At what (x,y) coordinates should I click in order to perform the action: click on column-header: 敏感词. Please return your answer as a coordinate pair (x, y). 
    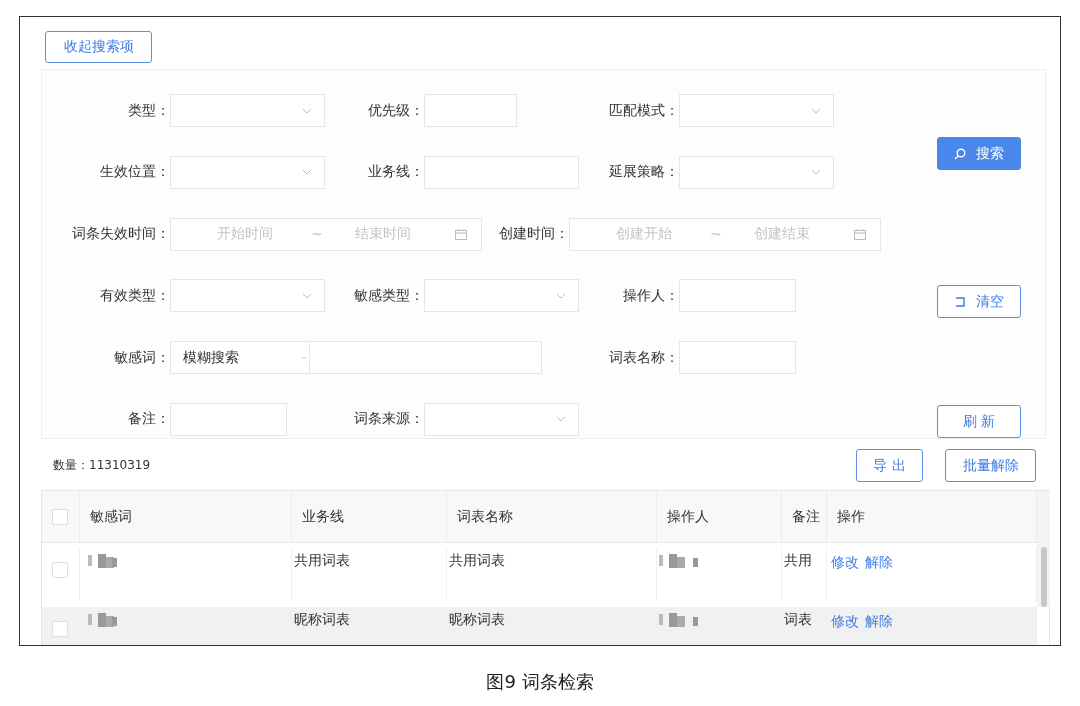
    Looking at the image, I should click on (186, 517).